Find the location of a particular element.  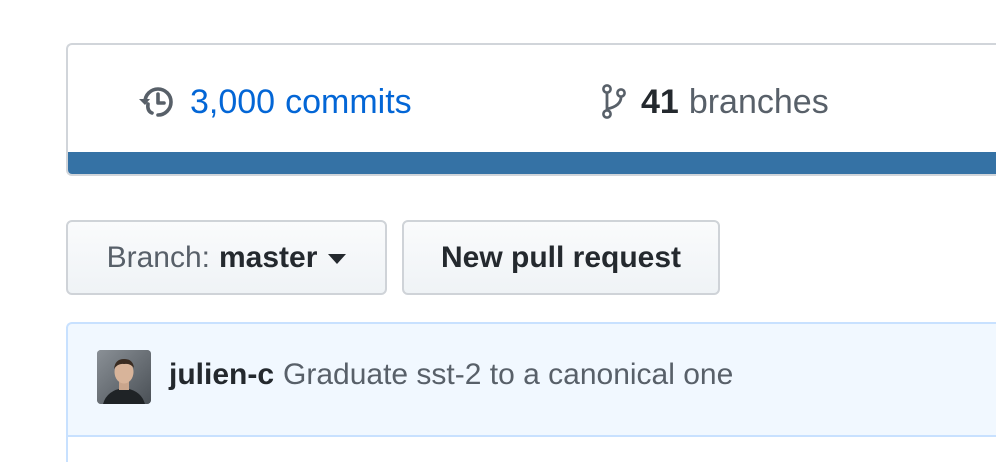

branch-select-name: master is located at coordinates (268, 257).